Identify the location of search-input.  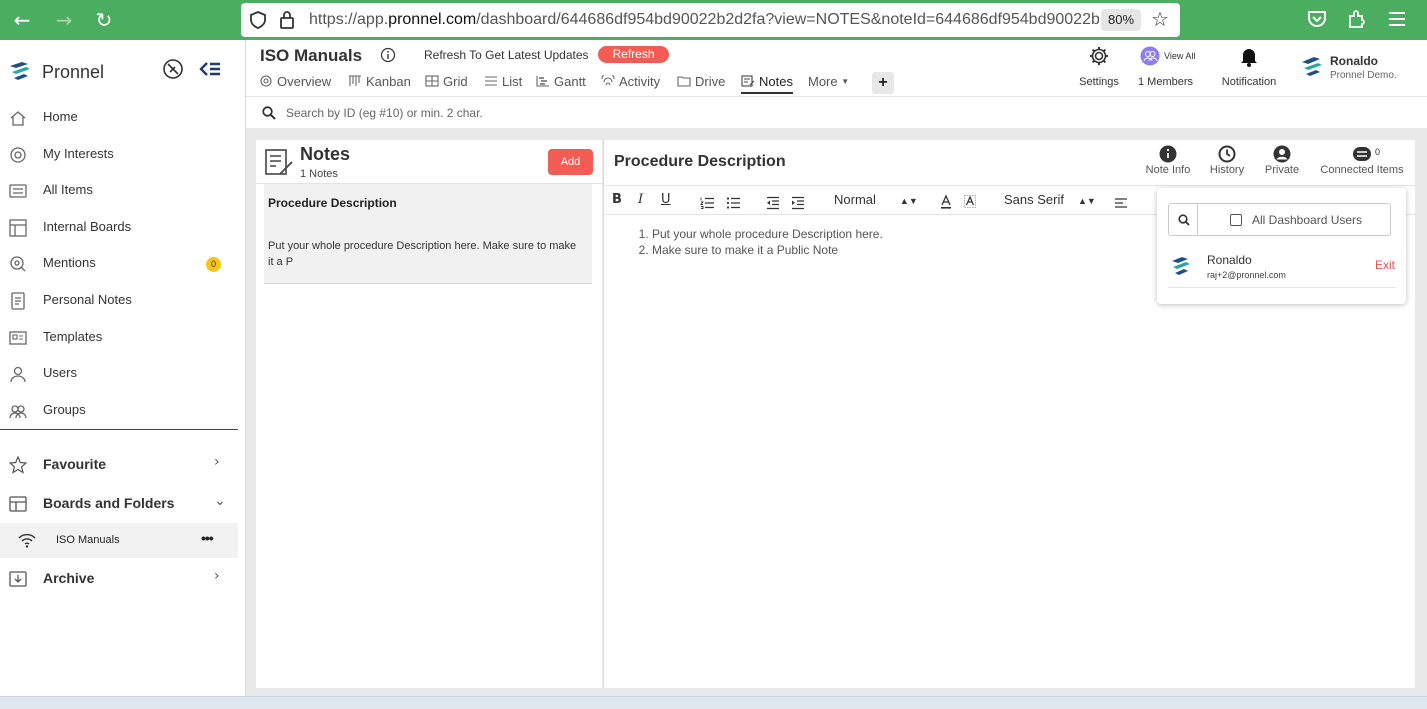
(586, 113).